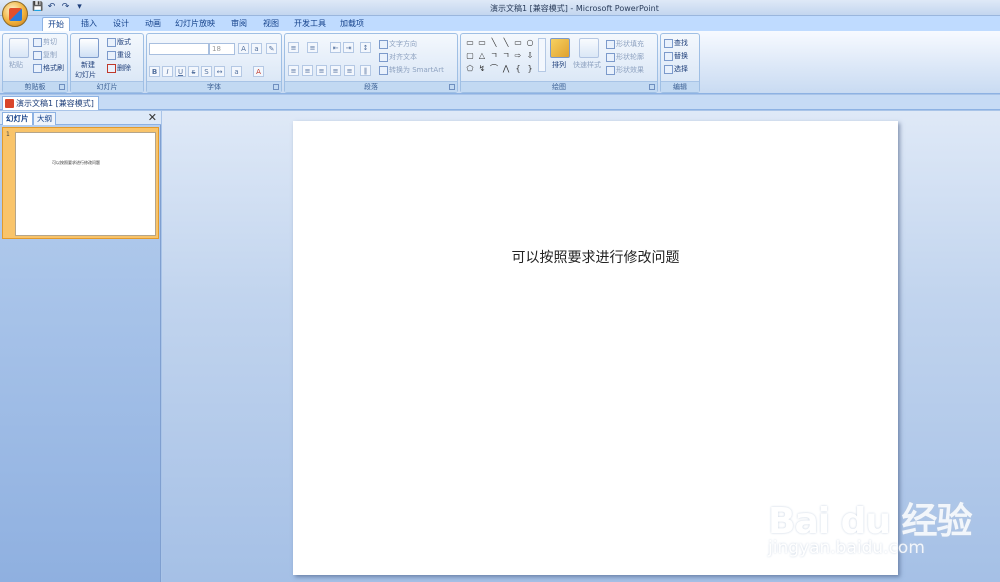  Describe the element at coordinates (206, 71) in the screenshot. I see `shadow-icon: S` at that location.